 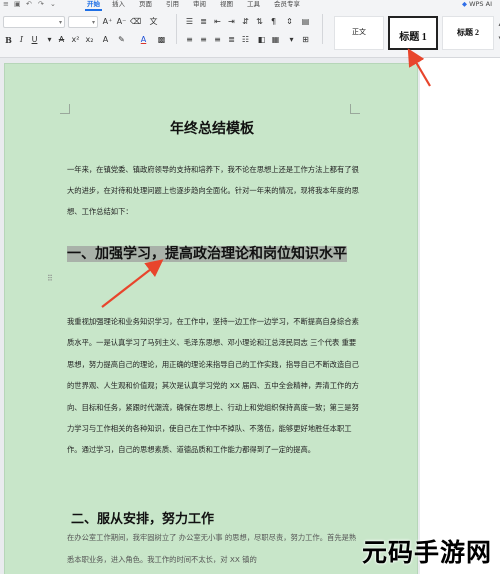 I want to click on style-heading2-button: 标题 2, so click(x=468, y=33).